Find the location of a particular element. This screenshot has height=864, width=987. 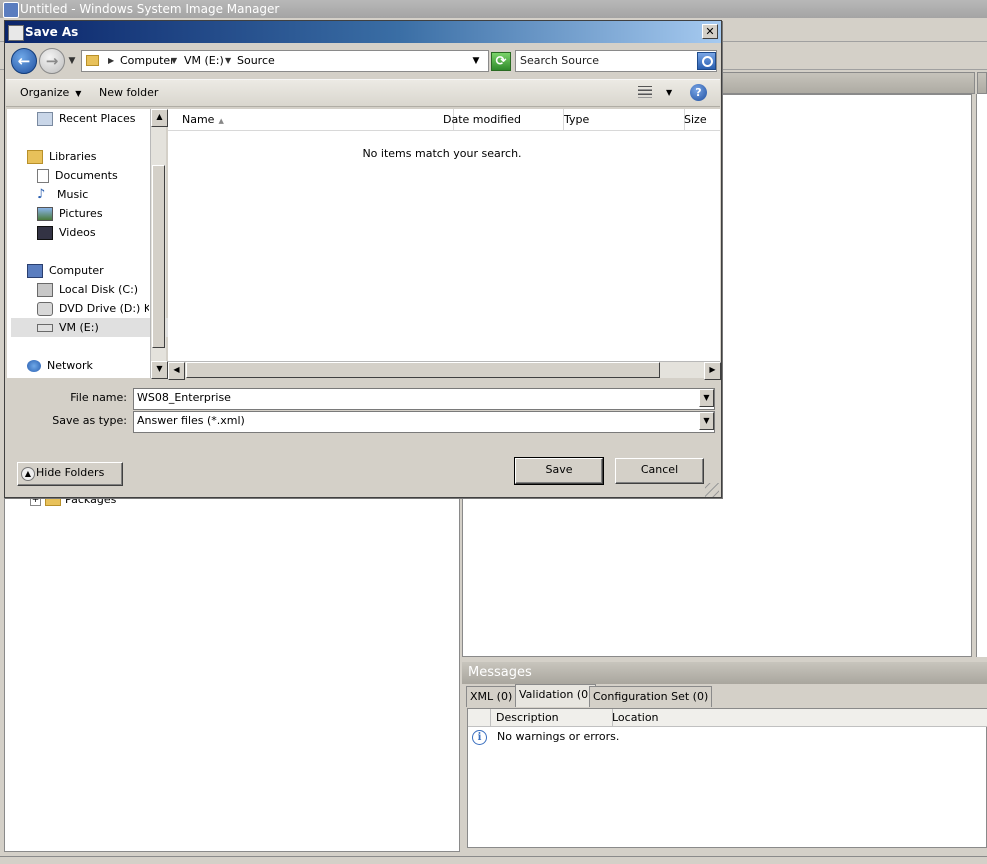

nav-item-label: VM (E:) is located at coordinates (79, 327).